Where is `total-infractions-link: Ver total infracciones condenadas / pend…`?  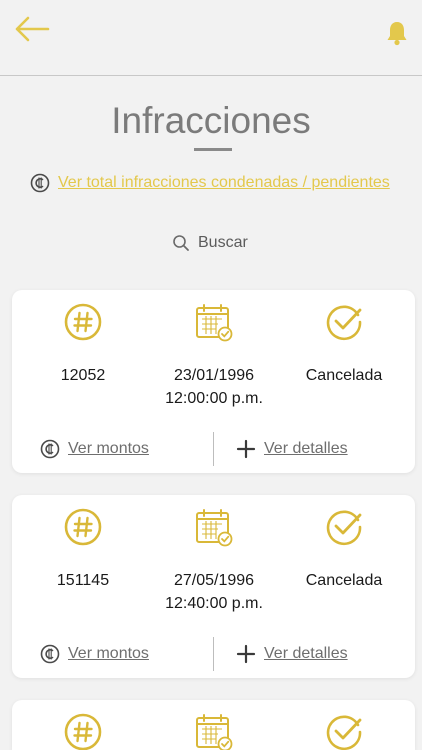 total-infractions-link: Ver total infracciones condenadas / pend… is located at coordinates (210, 183).